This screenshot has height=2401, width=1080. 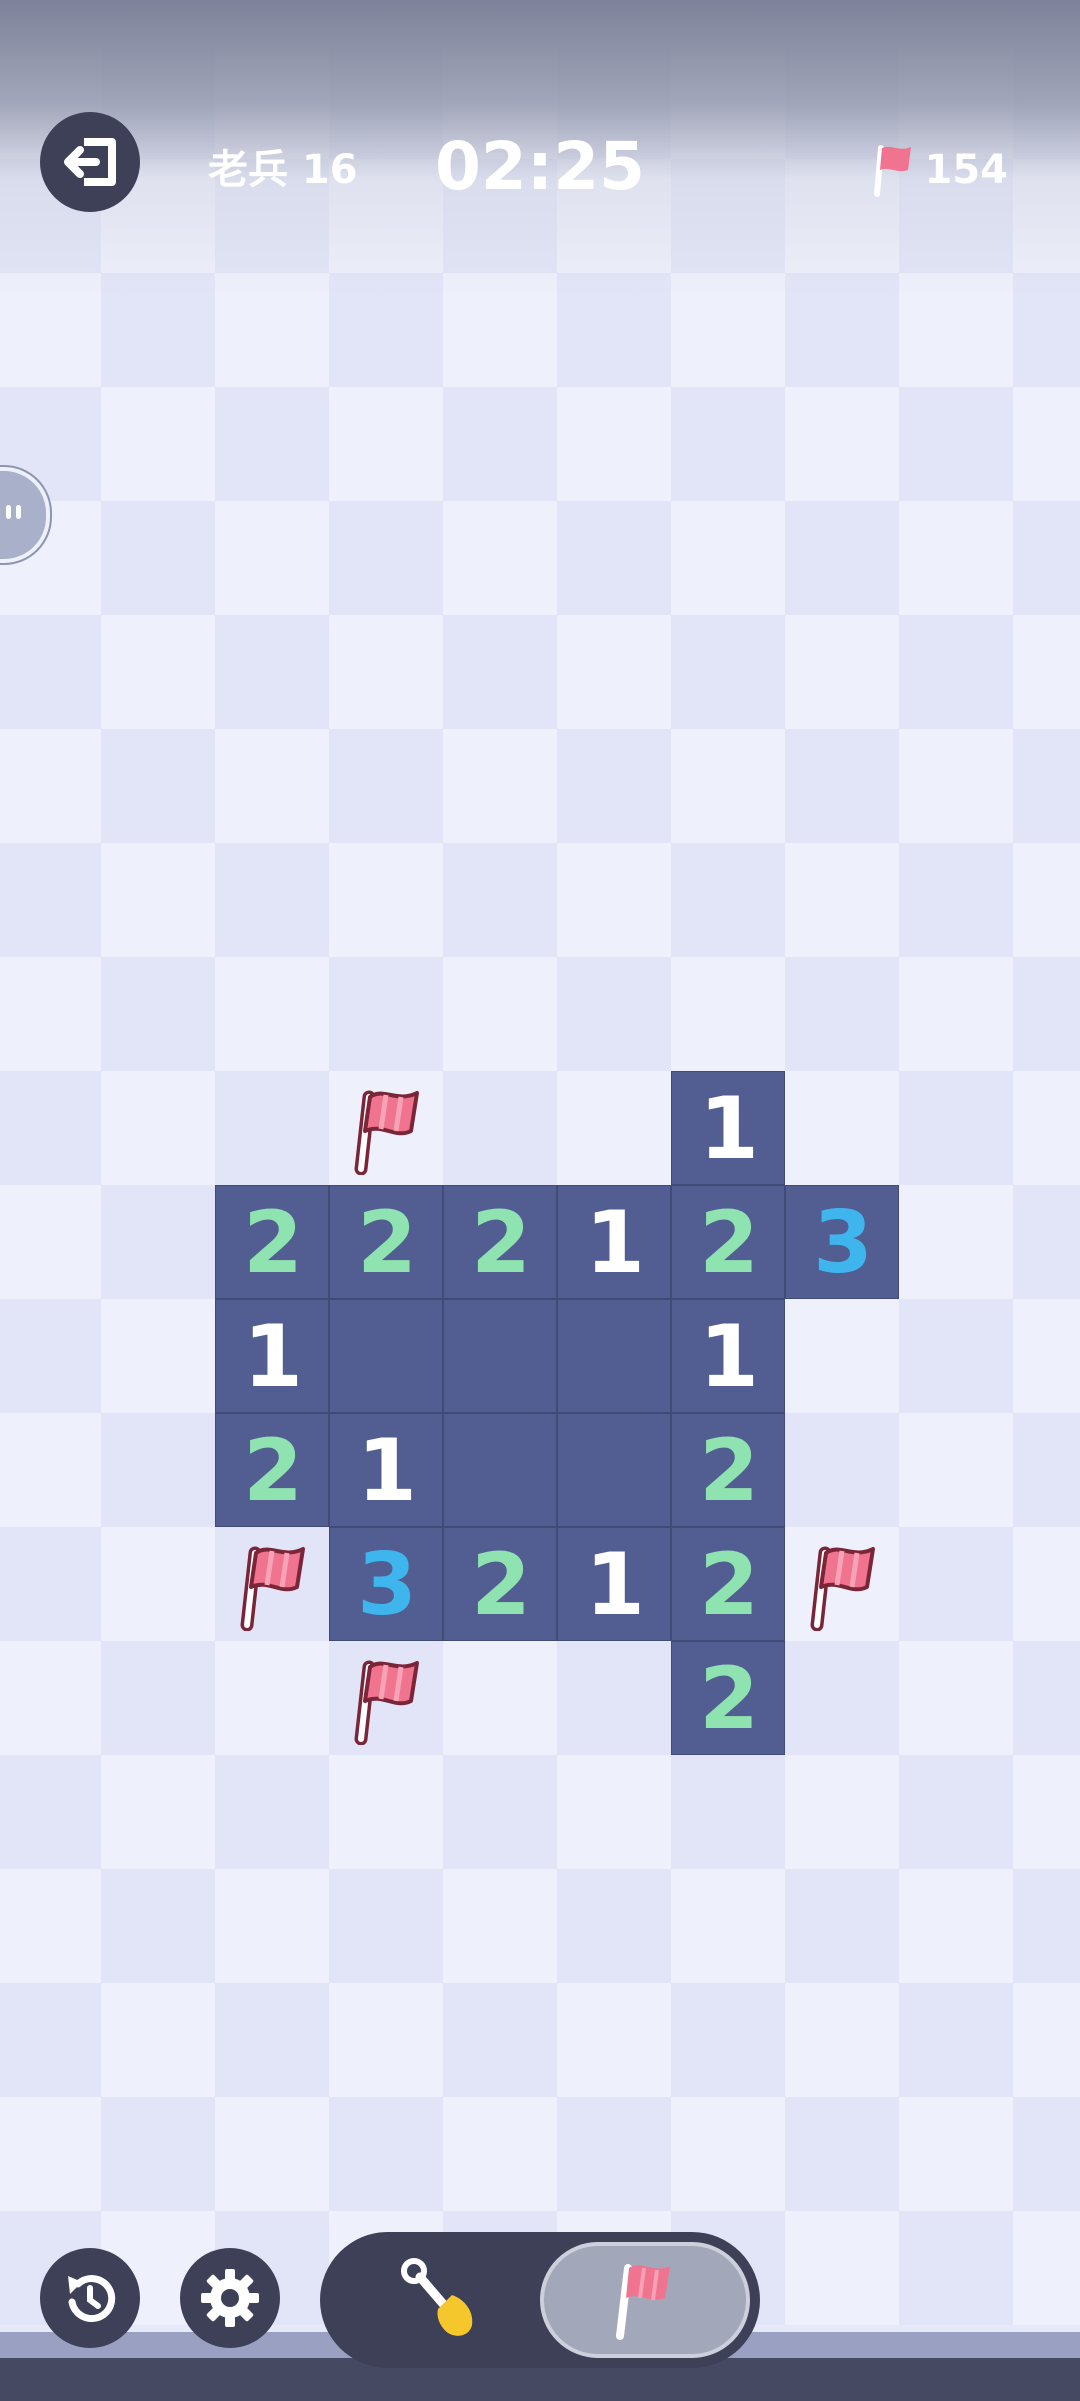 What do you see at coordinates (230, 2298) in the screenshot?
I see `settings-button` at bounding box center [230, 2298].